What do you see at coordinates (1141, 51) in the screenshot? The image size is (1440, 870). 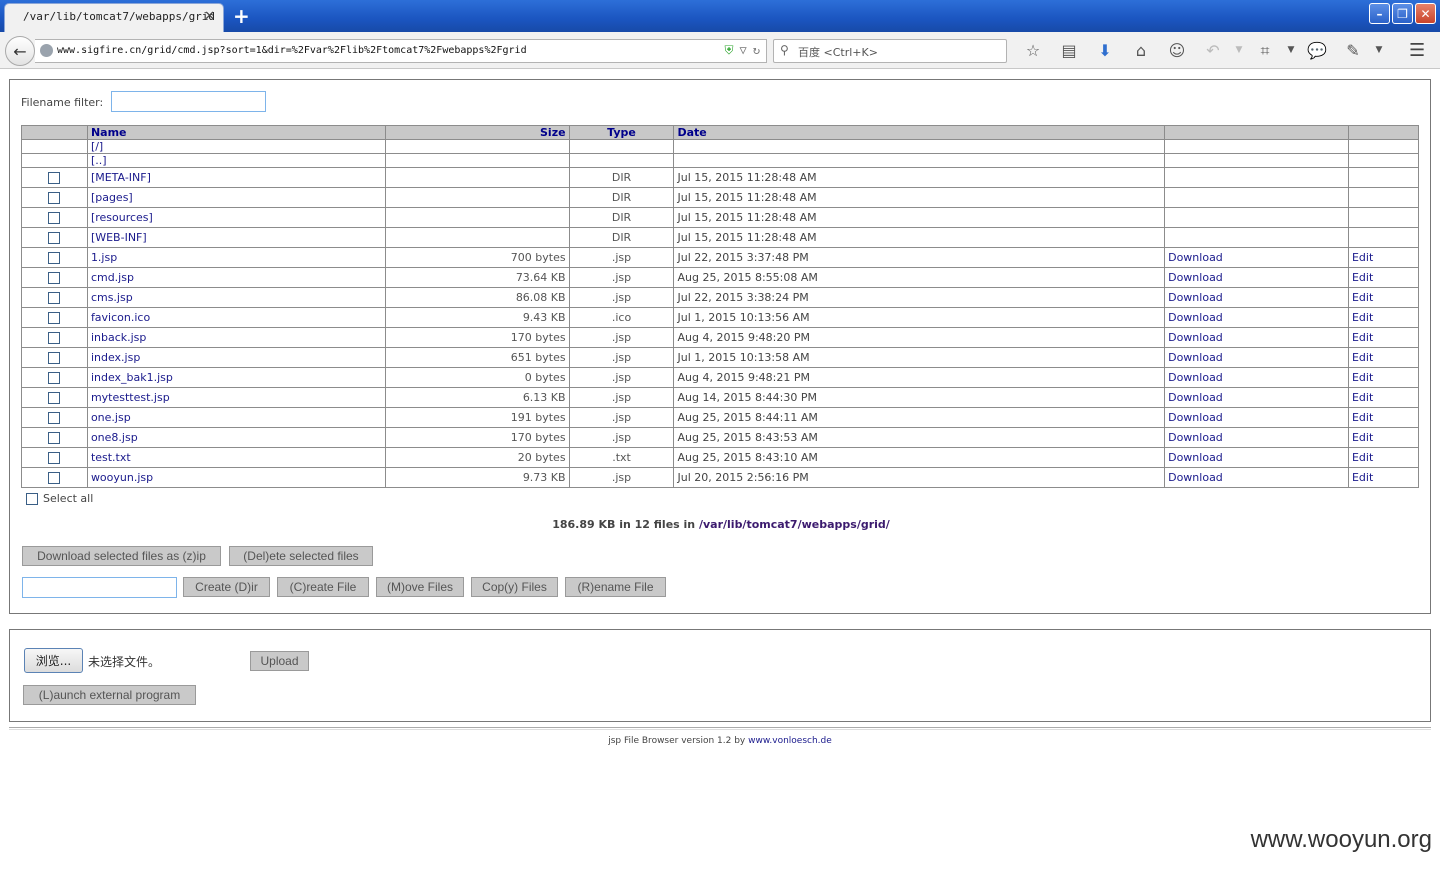 I see `home-icon: ⌂` at bounding box center [1141, 51].